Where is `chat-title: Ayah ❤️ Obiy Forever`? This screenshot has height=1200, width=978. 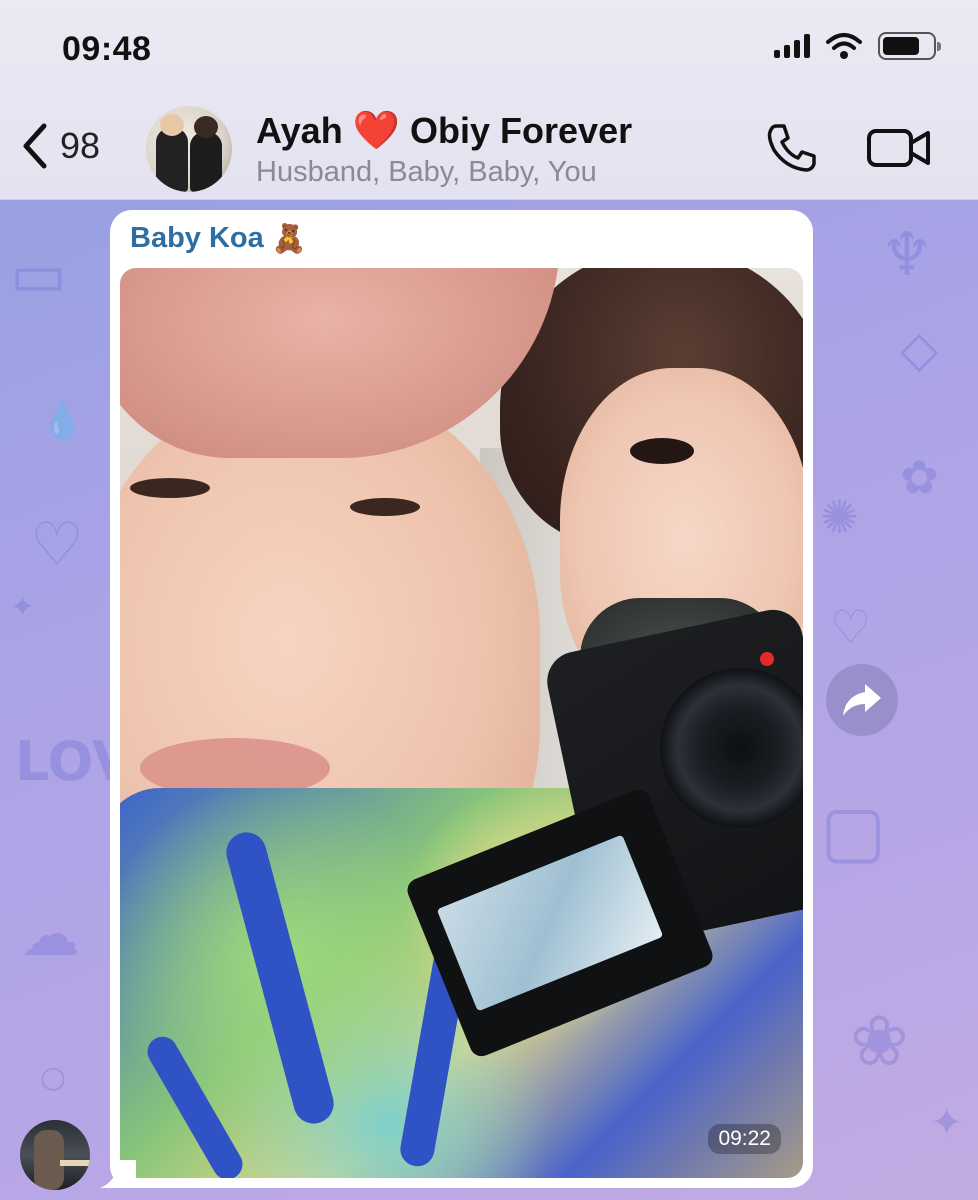 chat-title: Ayah ❤️ Obiy Forever is located at coordinates (444, 131).